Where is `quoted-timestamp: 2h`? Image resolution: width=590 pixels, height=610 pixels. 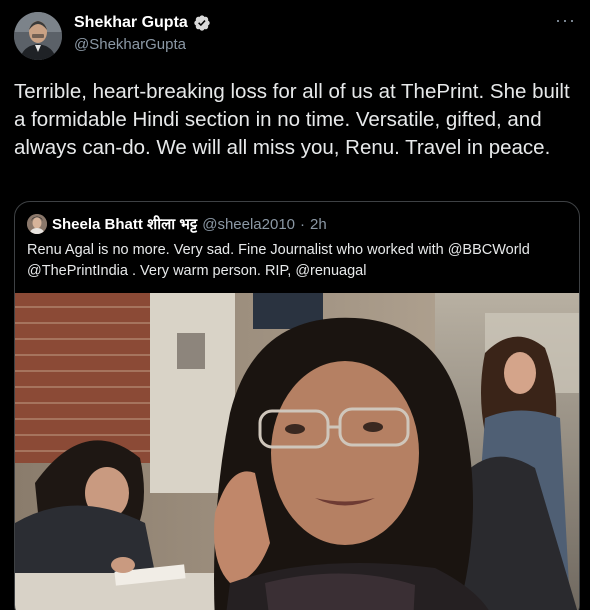
quoted-timestamp: 2h is located at coordinates (318, 224).